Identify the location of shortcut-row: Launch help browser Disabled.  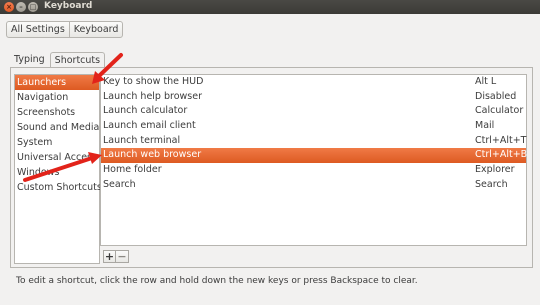
(313, 97).